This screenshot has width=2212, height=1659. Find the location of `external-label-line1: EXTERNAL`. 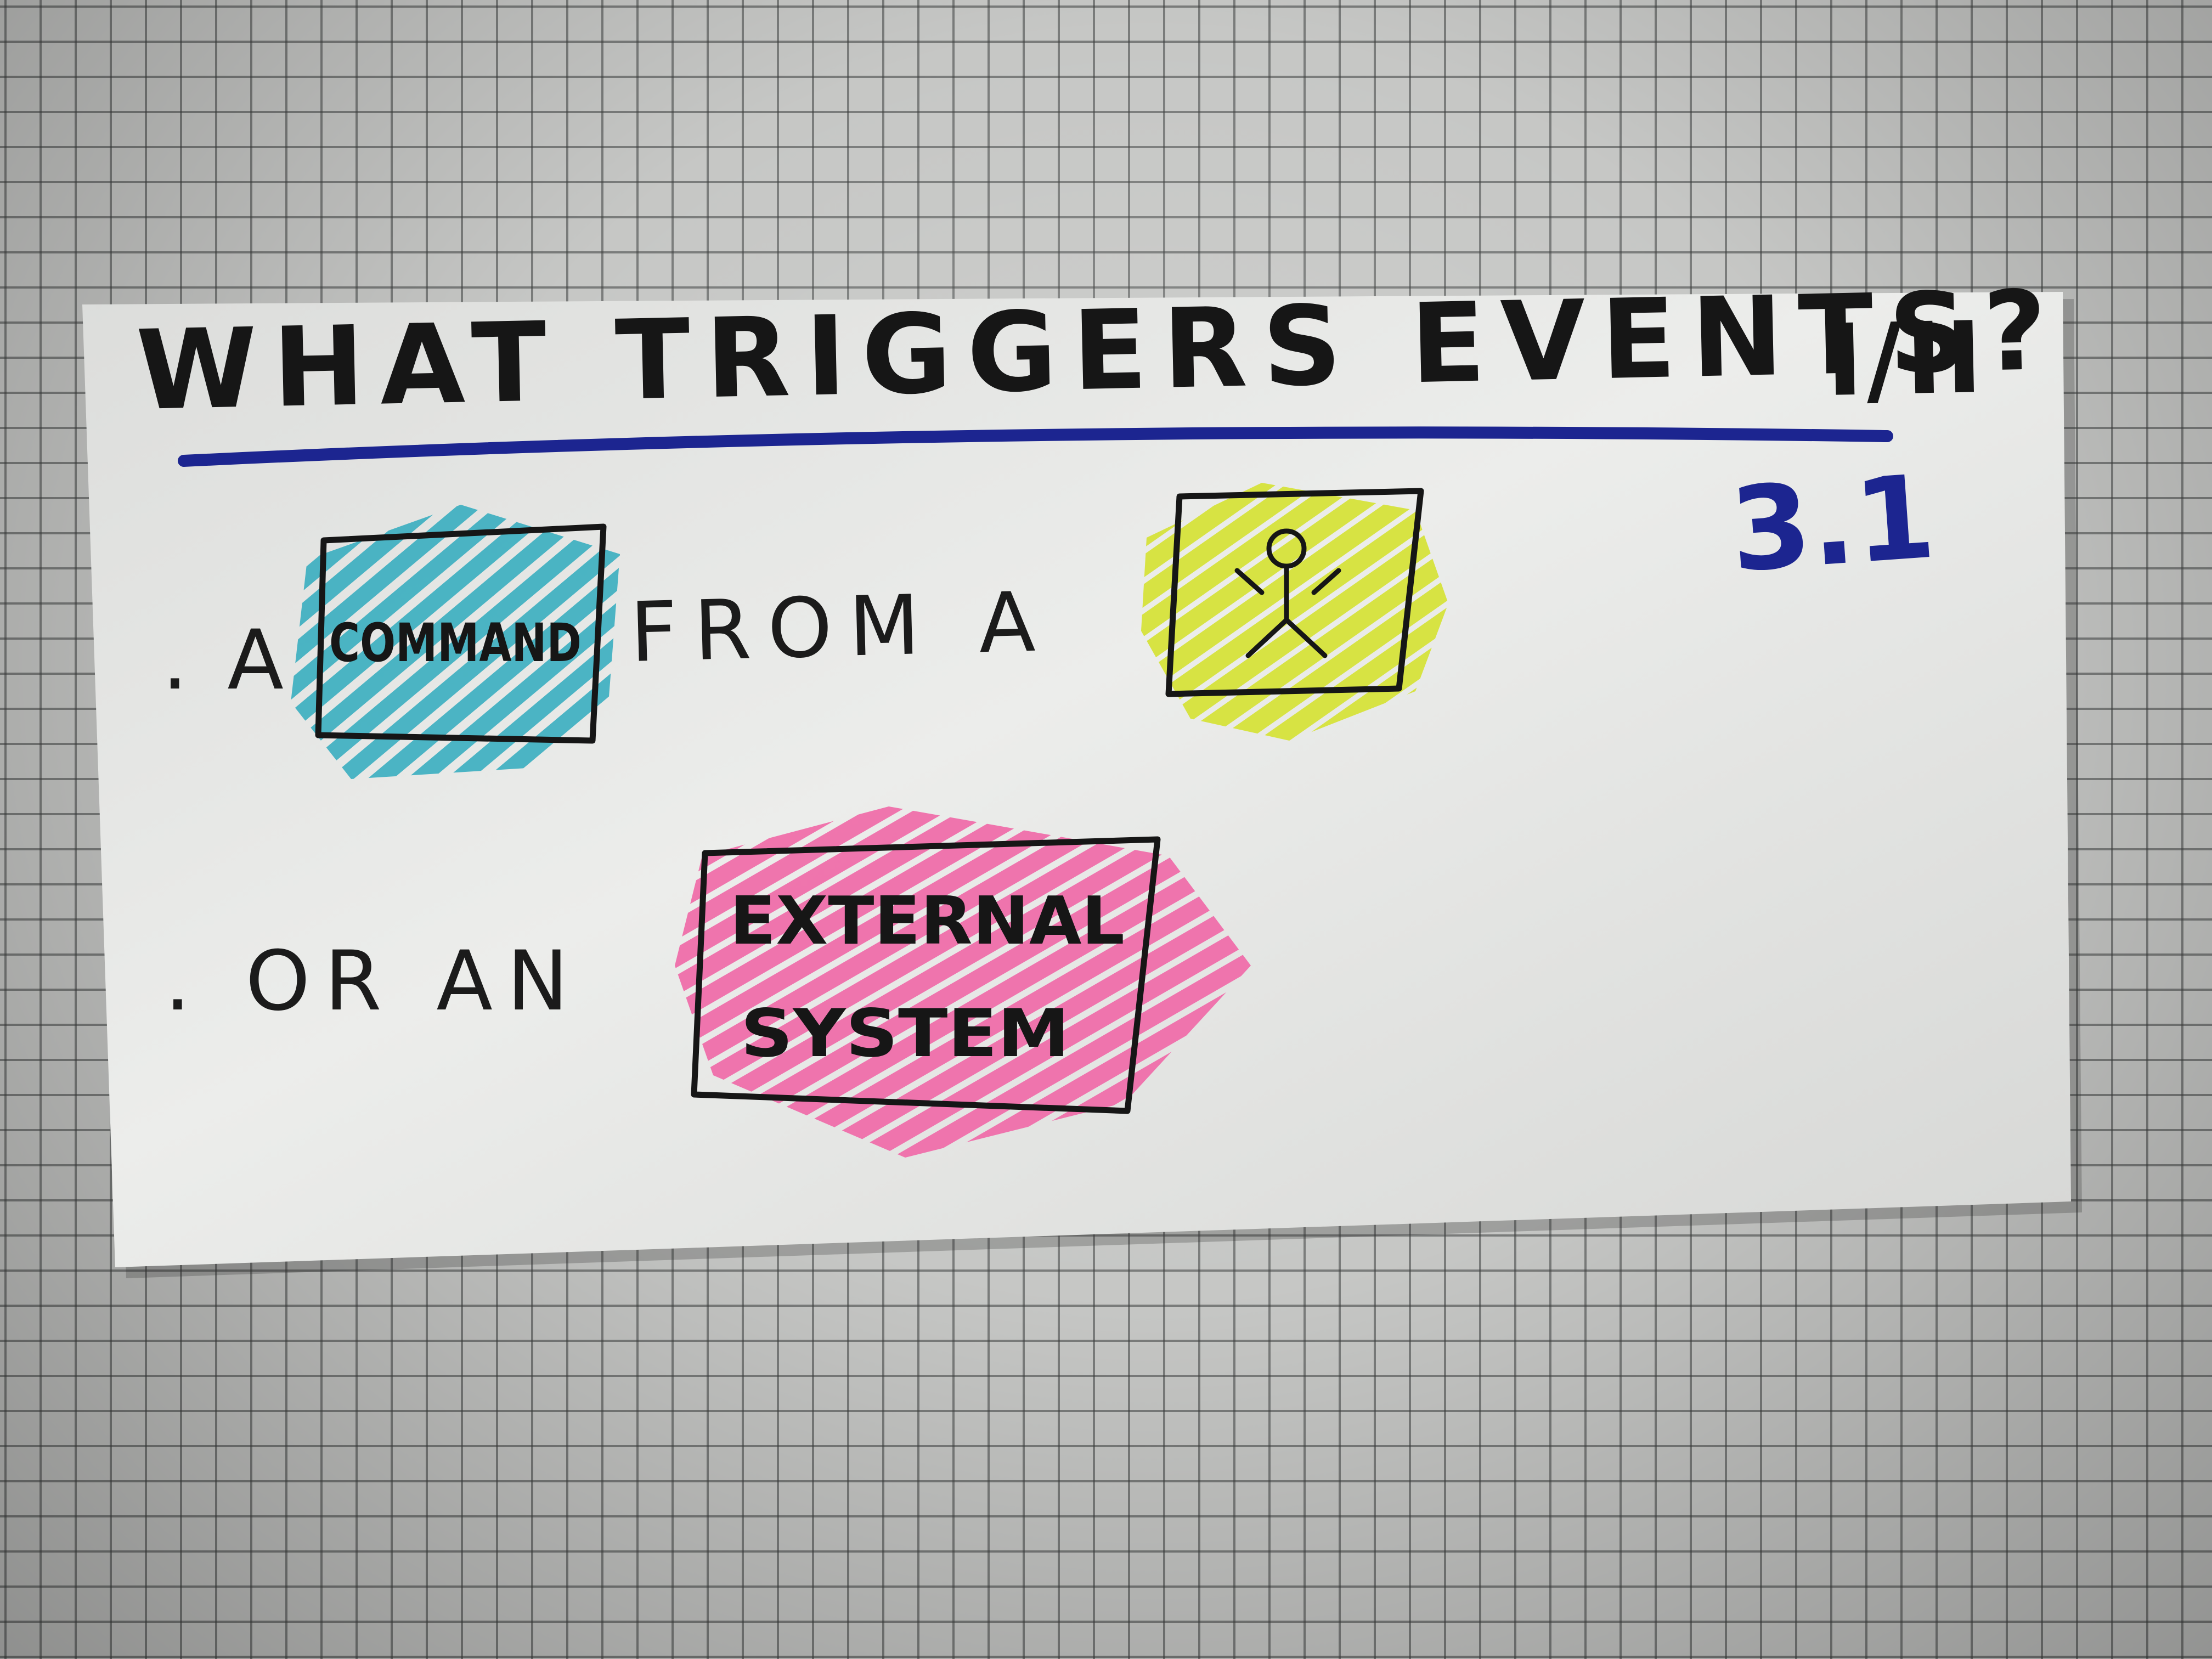

external-label-line1: EXTERNAL is located at coordinates (928, 921).